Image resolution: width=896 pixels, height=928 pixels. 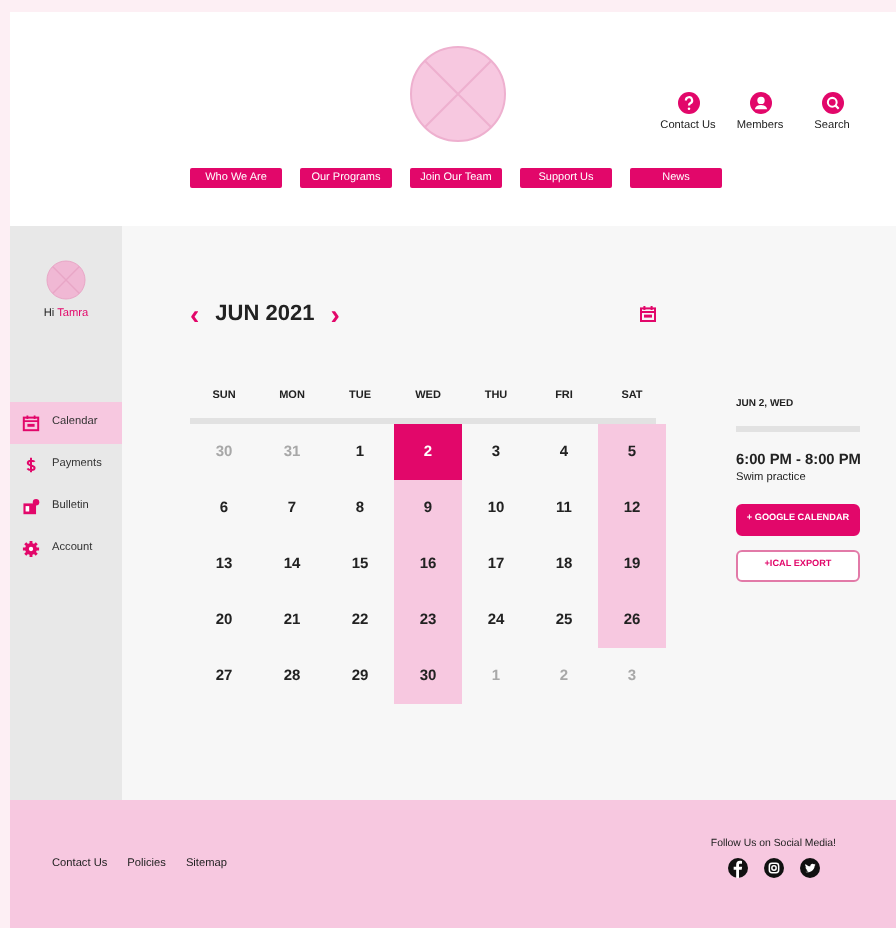 I want to click on dollar-icon, so click(x=31, y=465).